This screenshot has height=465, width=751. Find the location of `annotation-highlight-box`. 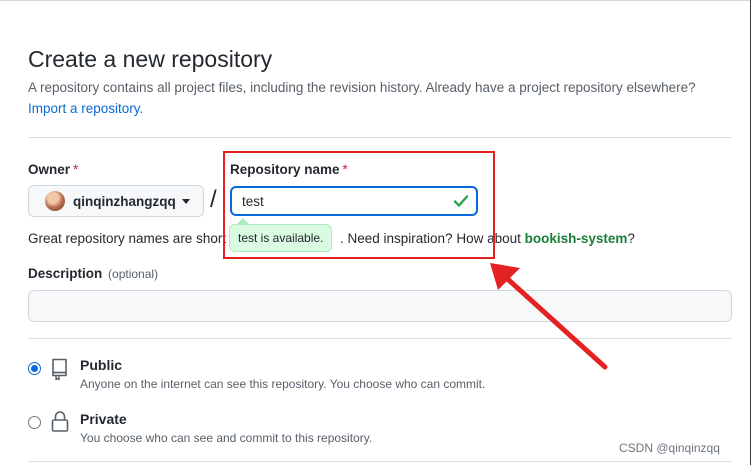

annotation-highlight-box is located at coordinates (359, 205).